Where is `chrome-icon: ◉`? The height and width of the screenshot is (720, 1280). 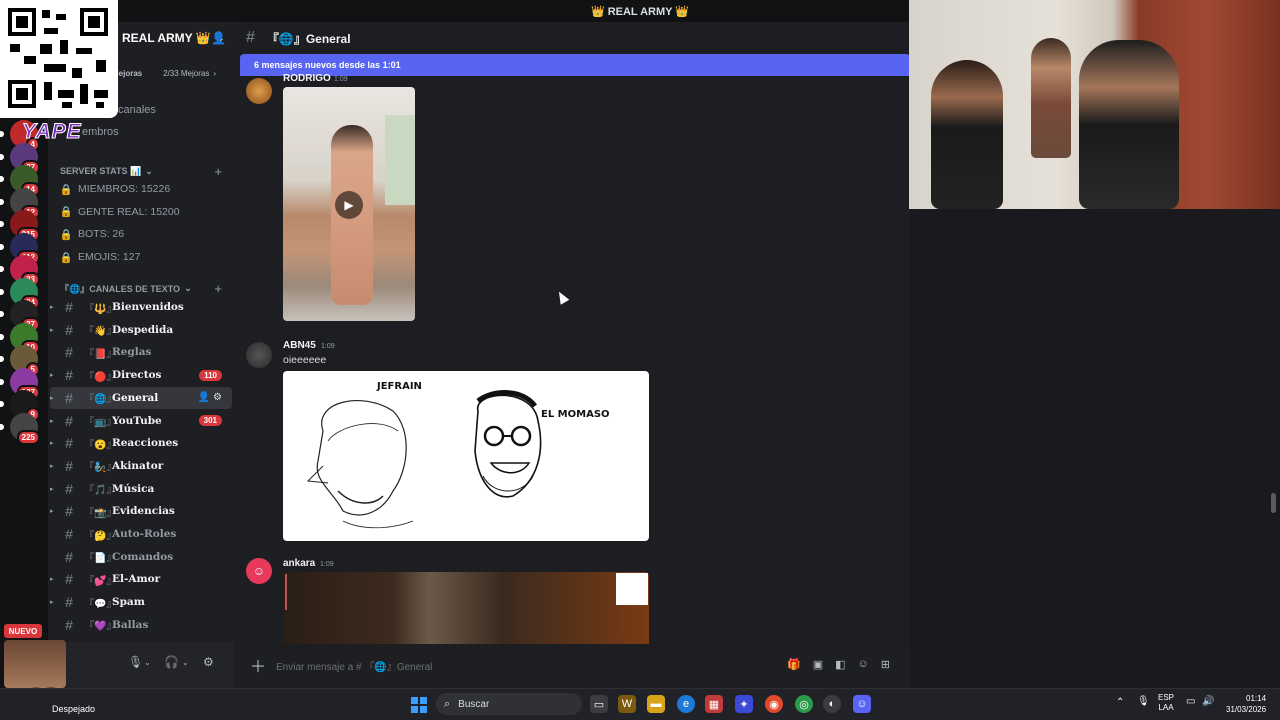 chrome-icon: ◉ is located at coordinates (774, 704).